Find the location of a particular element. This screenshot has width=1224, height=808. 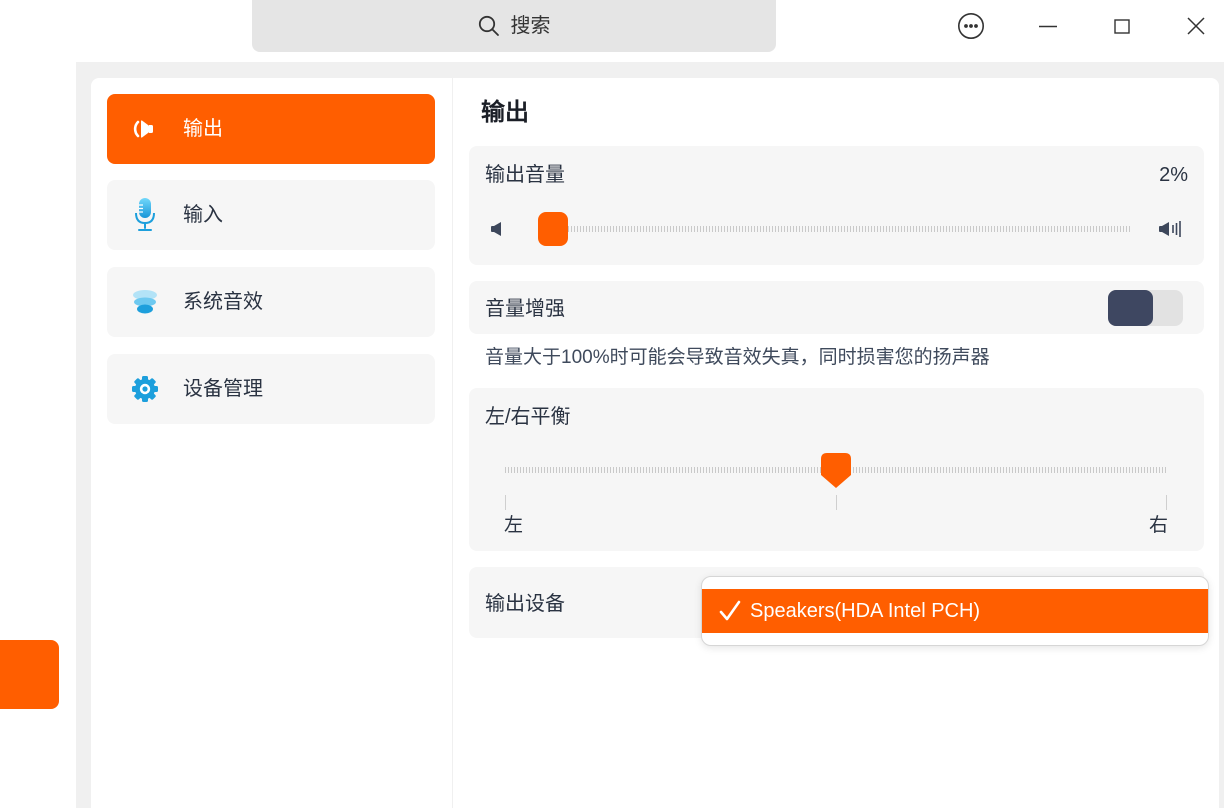

close-icon is located at coordinates (1196, 26).